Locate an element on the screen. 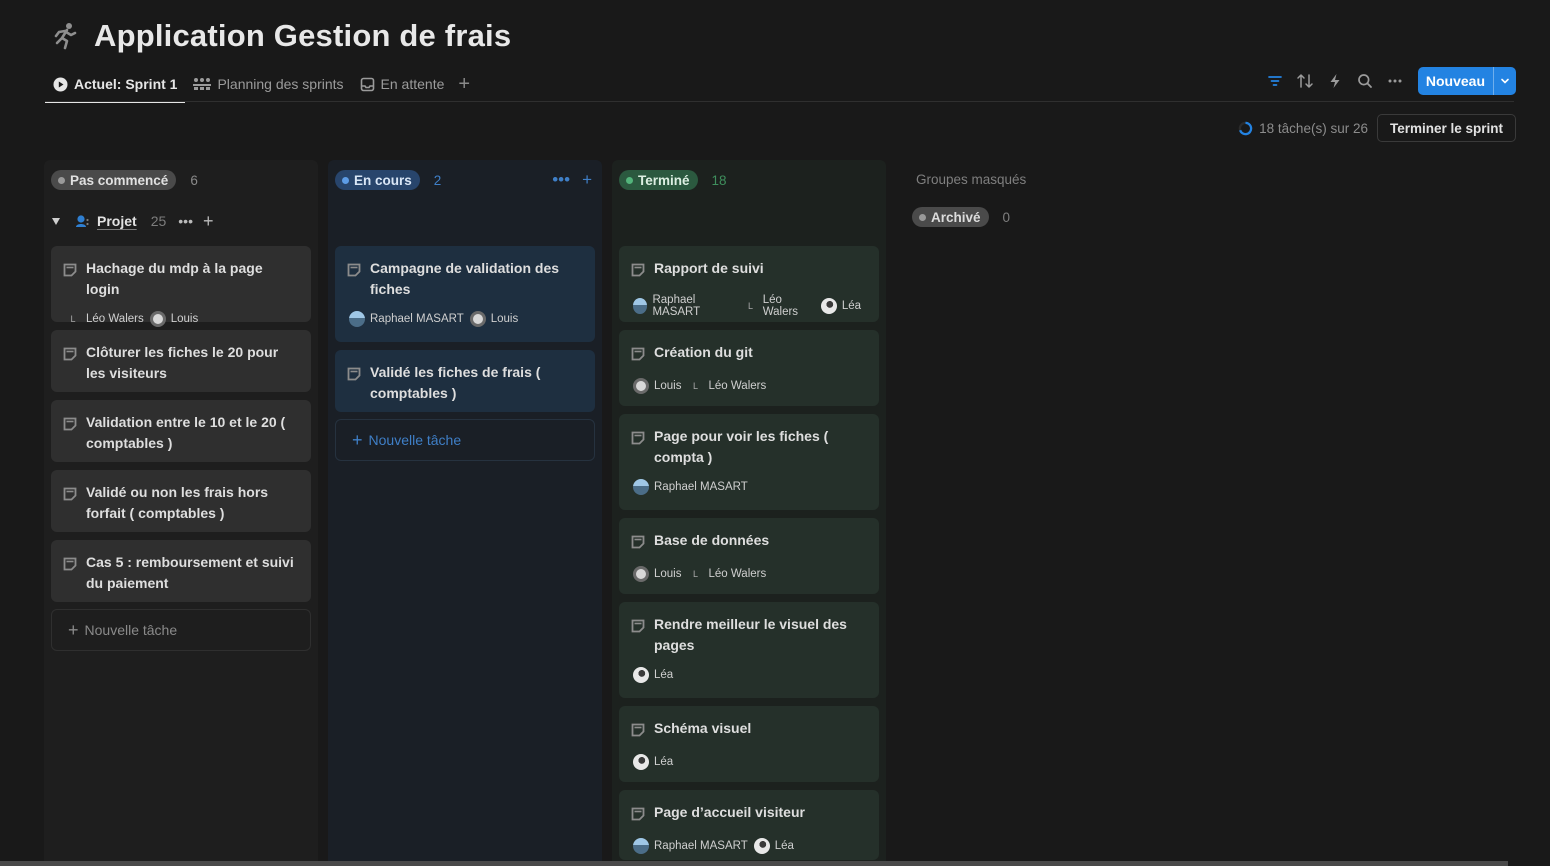 The height and width of the screenshot is (866, 1550). task-card: Rendre meilleur le visuel des pages Léa is located at coordinates (749, 650).